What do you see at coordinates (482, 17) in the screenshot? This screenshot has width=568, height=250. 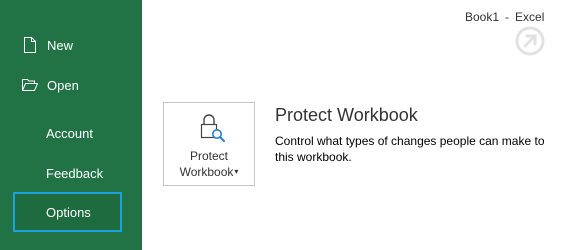 I see `document-name: Book1` at bounding box center [482, 17].